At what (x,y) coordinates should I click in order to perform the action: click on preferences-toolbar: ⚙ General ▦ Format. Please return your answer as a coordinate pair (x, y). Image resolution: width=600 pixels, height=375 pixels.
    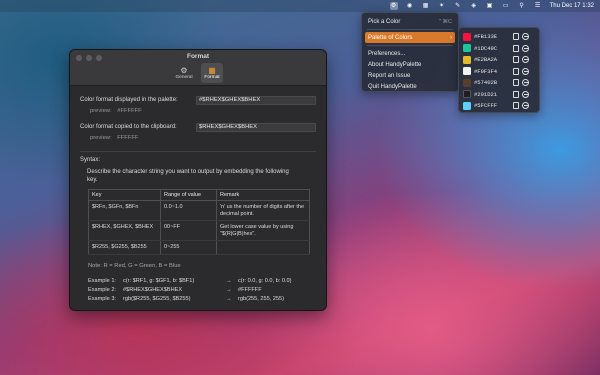
    Looking at the image, I should click on (198, 73).